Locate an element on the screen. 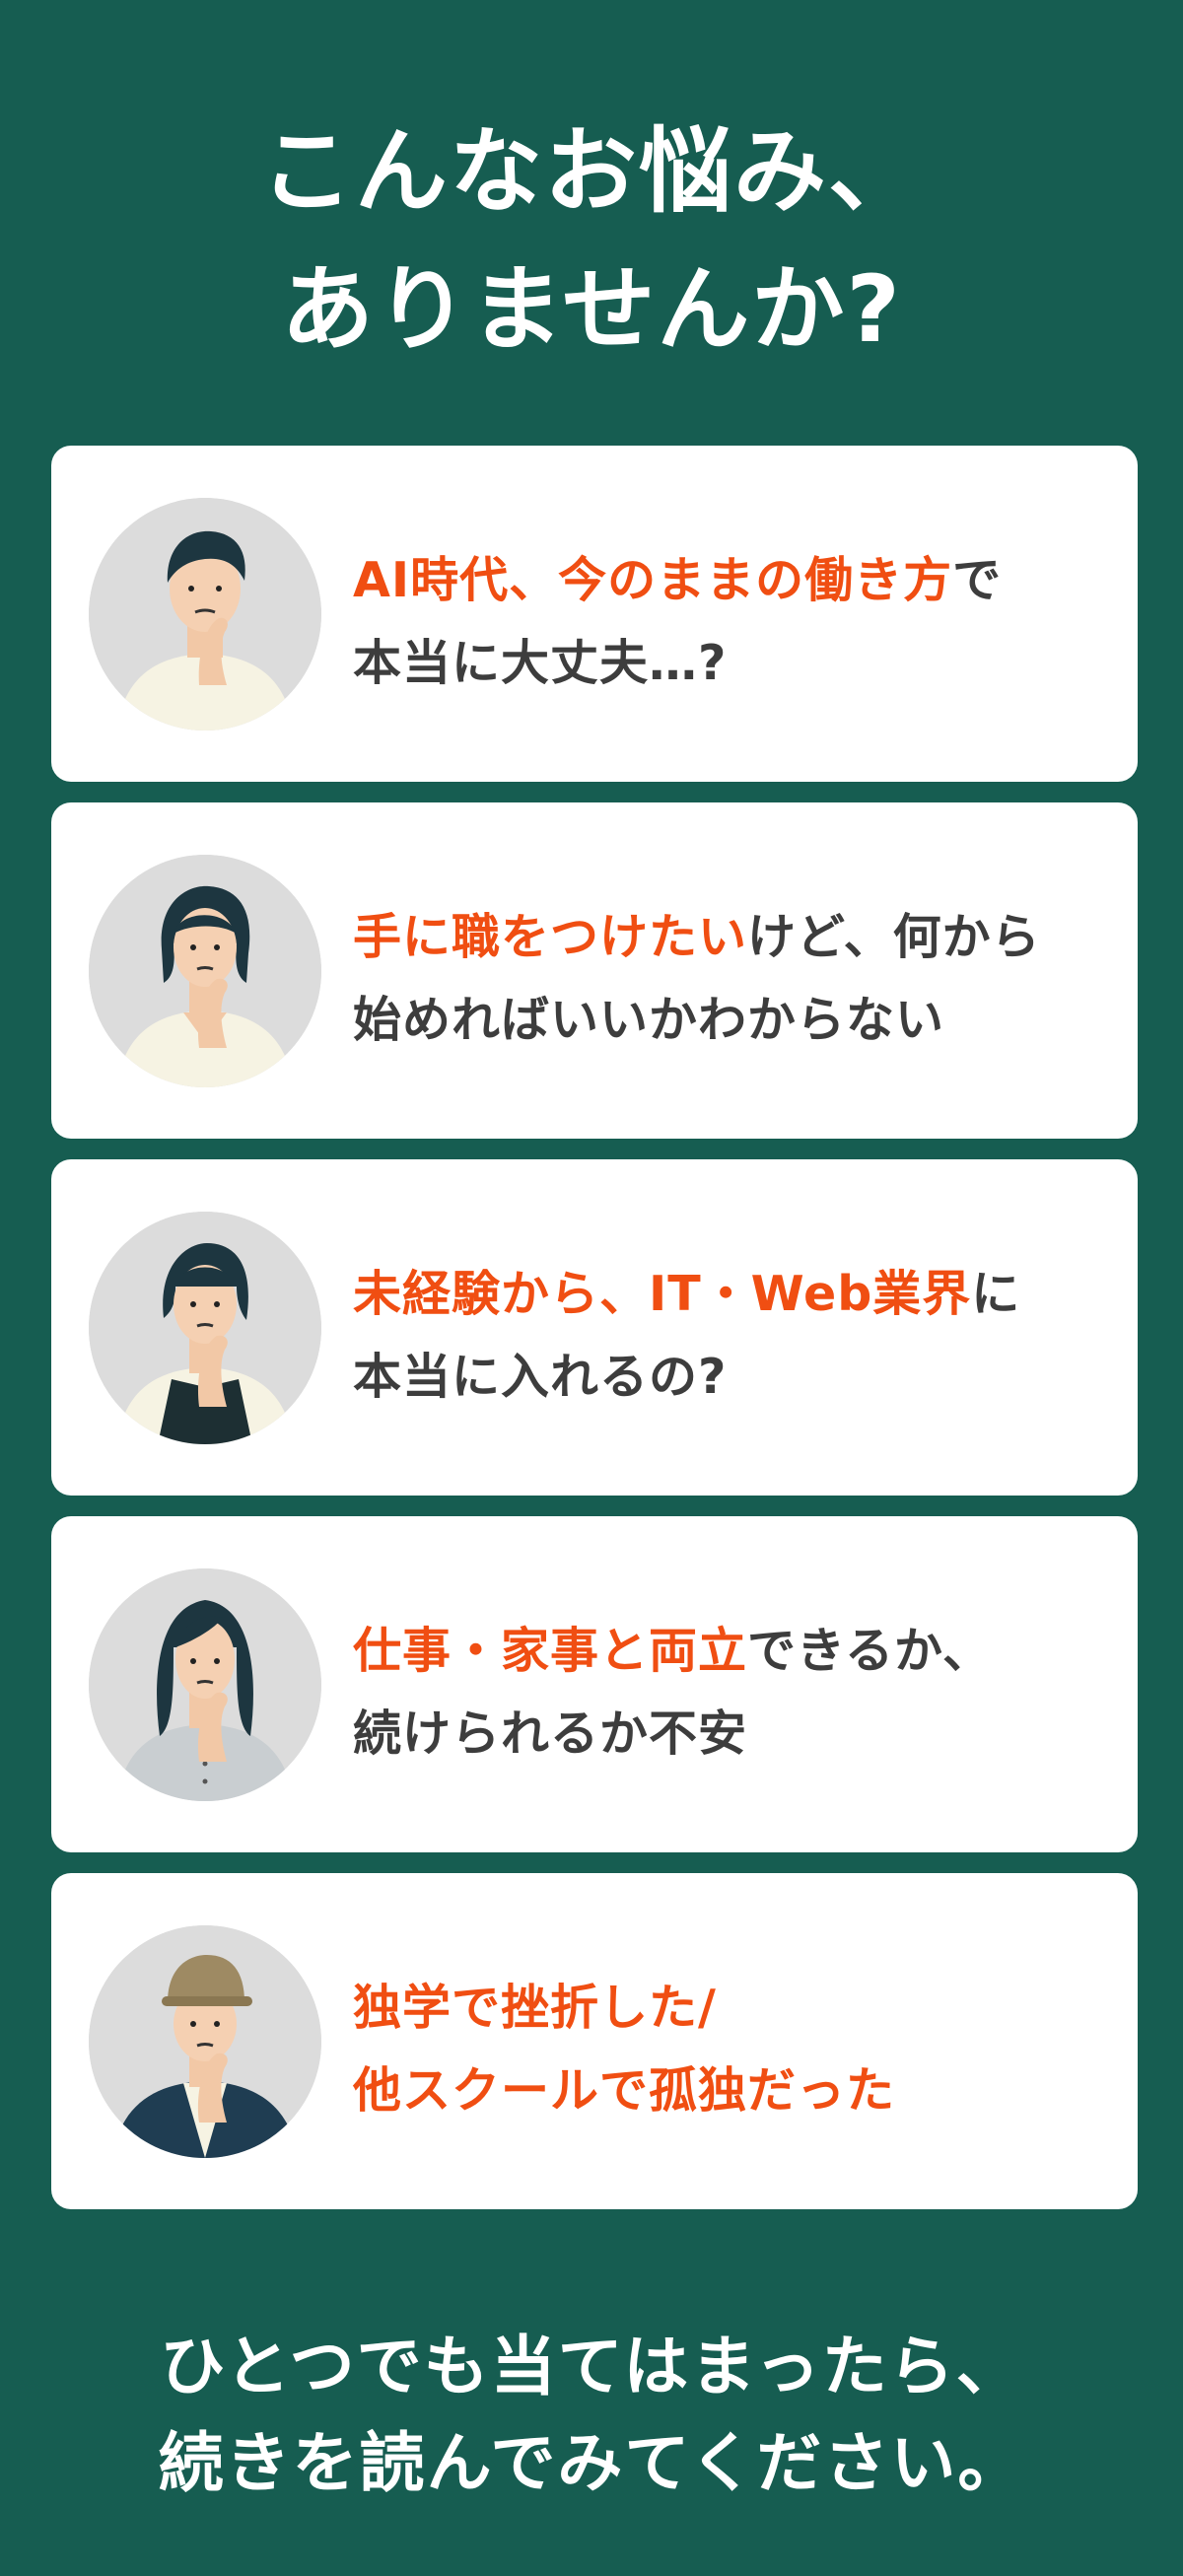 The width and height of the screenshot is (1183, 2576). concern-line-2: 続けられるか不安 is located at coordinates (737, 1734).